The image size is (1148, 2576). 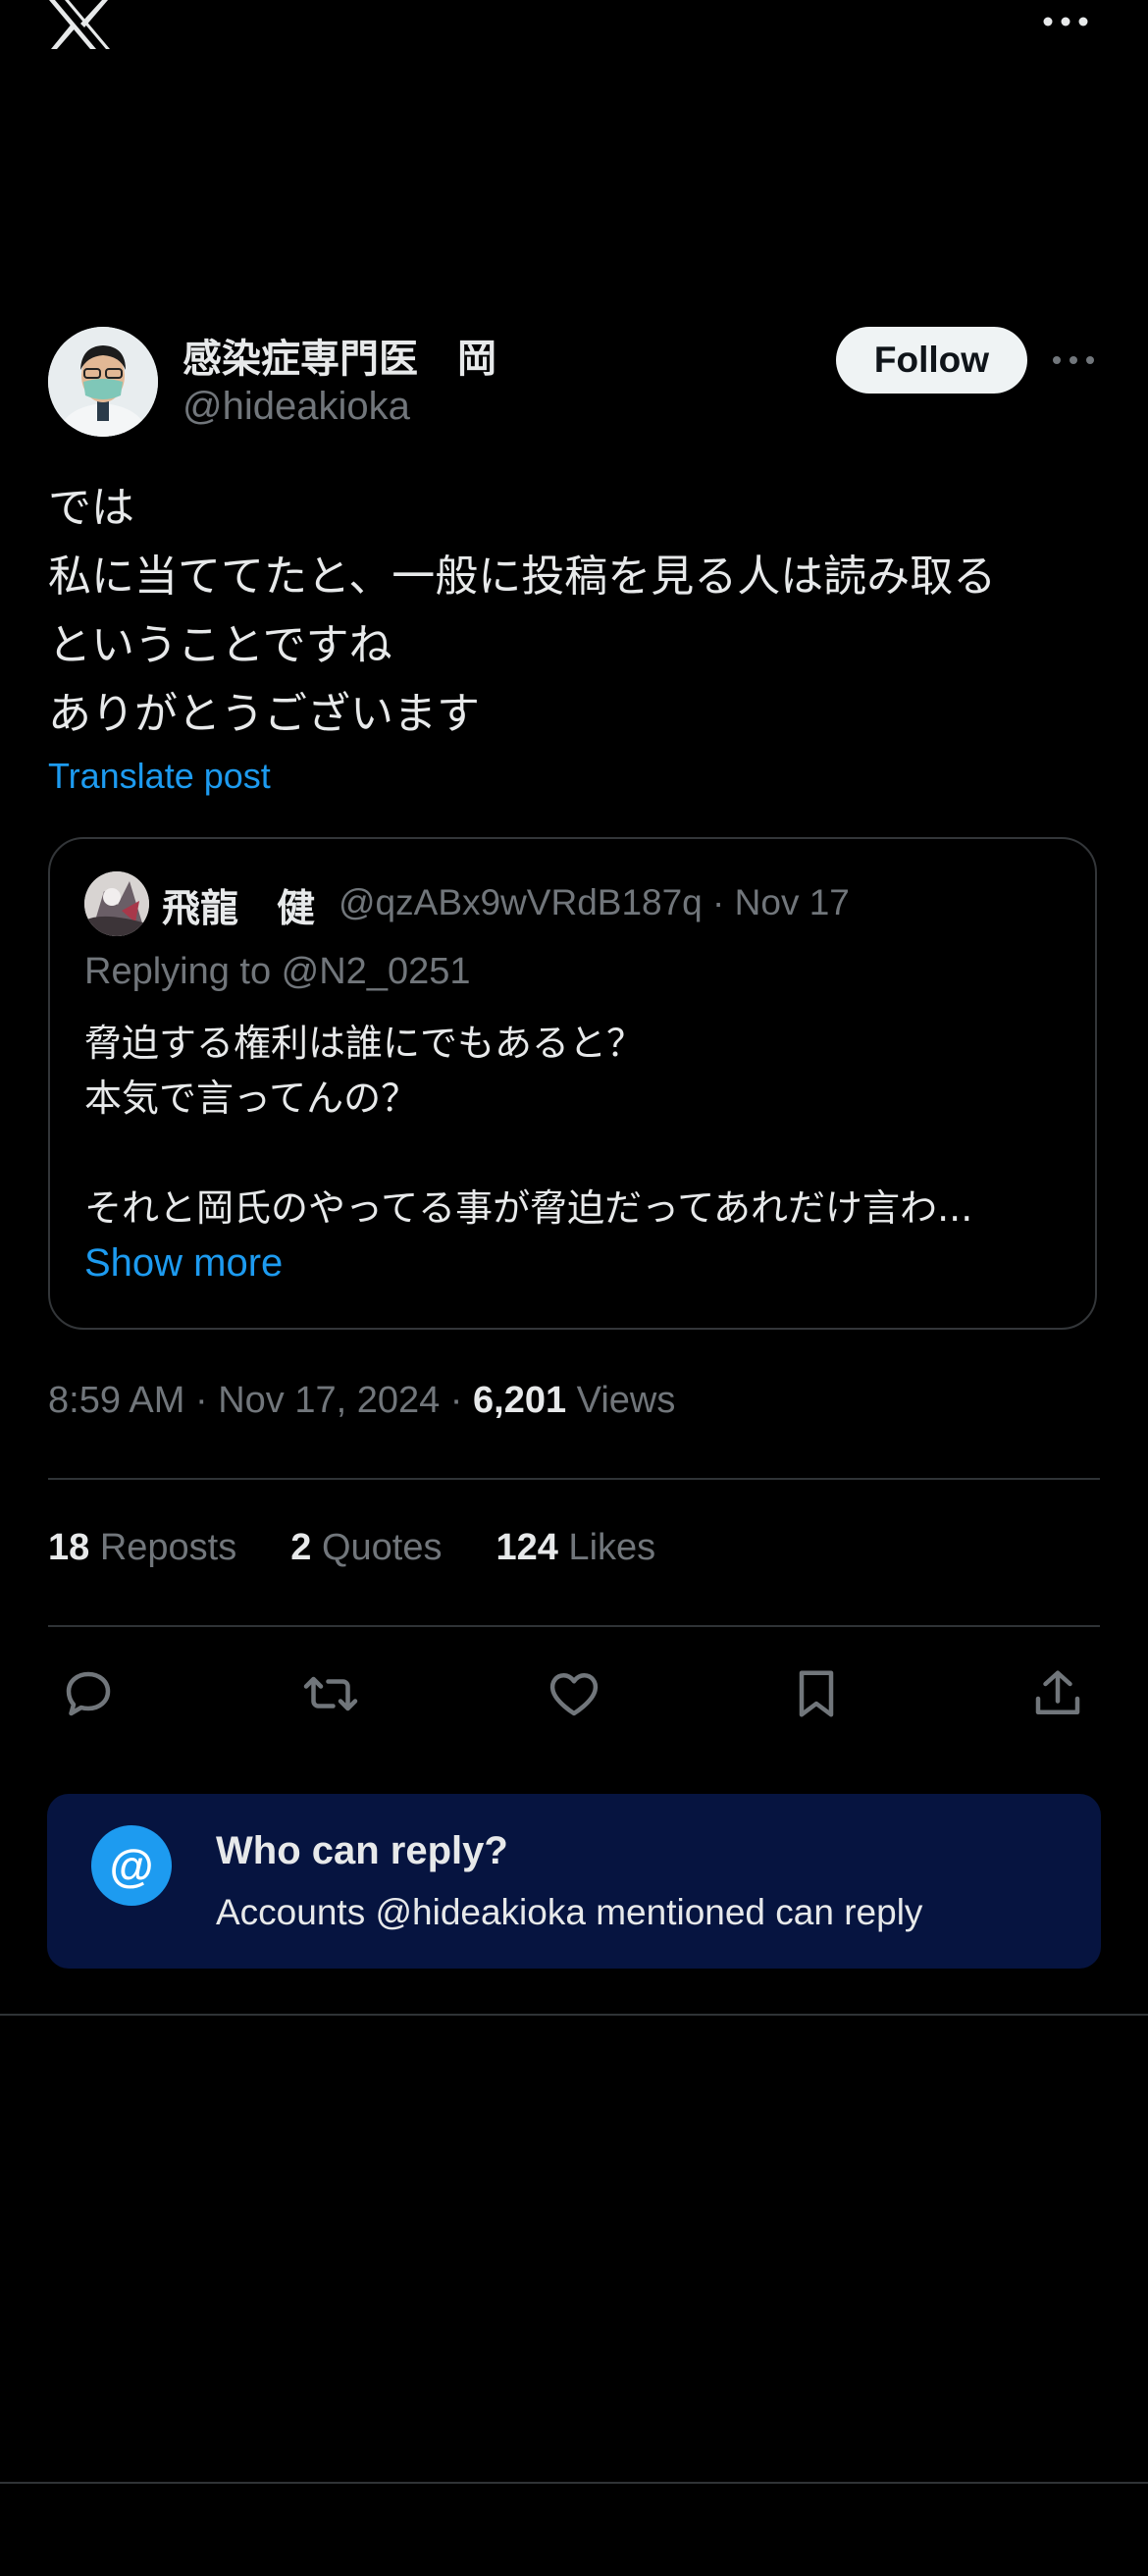 I want to click on like-button, so click(x=574, y=1693).